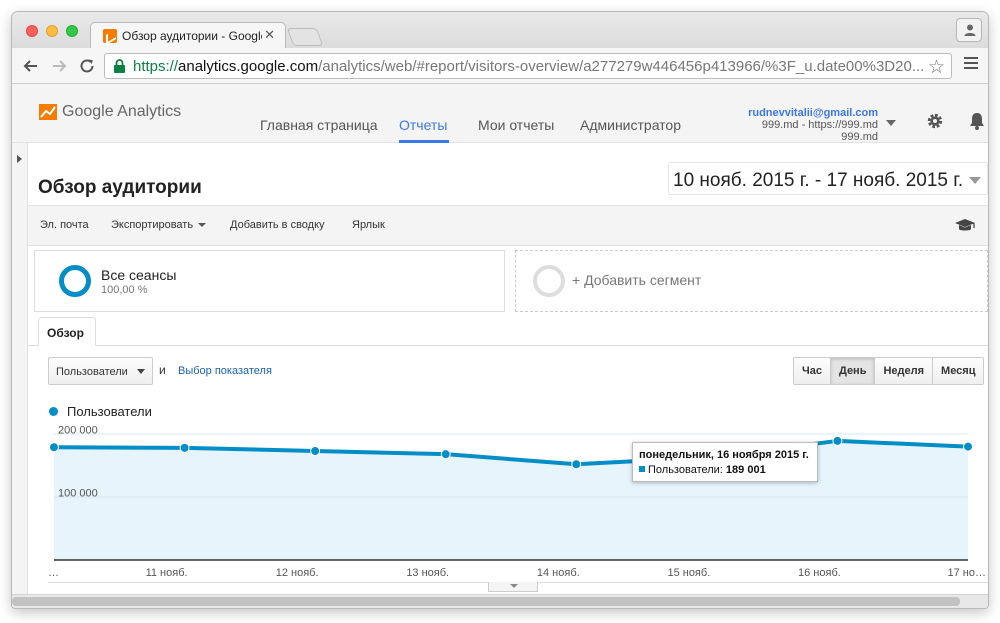 This screenshot has height=623, width=1000. What do you see at coordinates (48, 112) in the screenshot?
I see `google-analytics-logo-icon` at bounding box center [48, 112].